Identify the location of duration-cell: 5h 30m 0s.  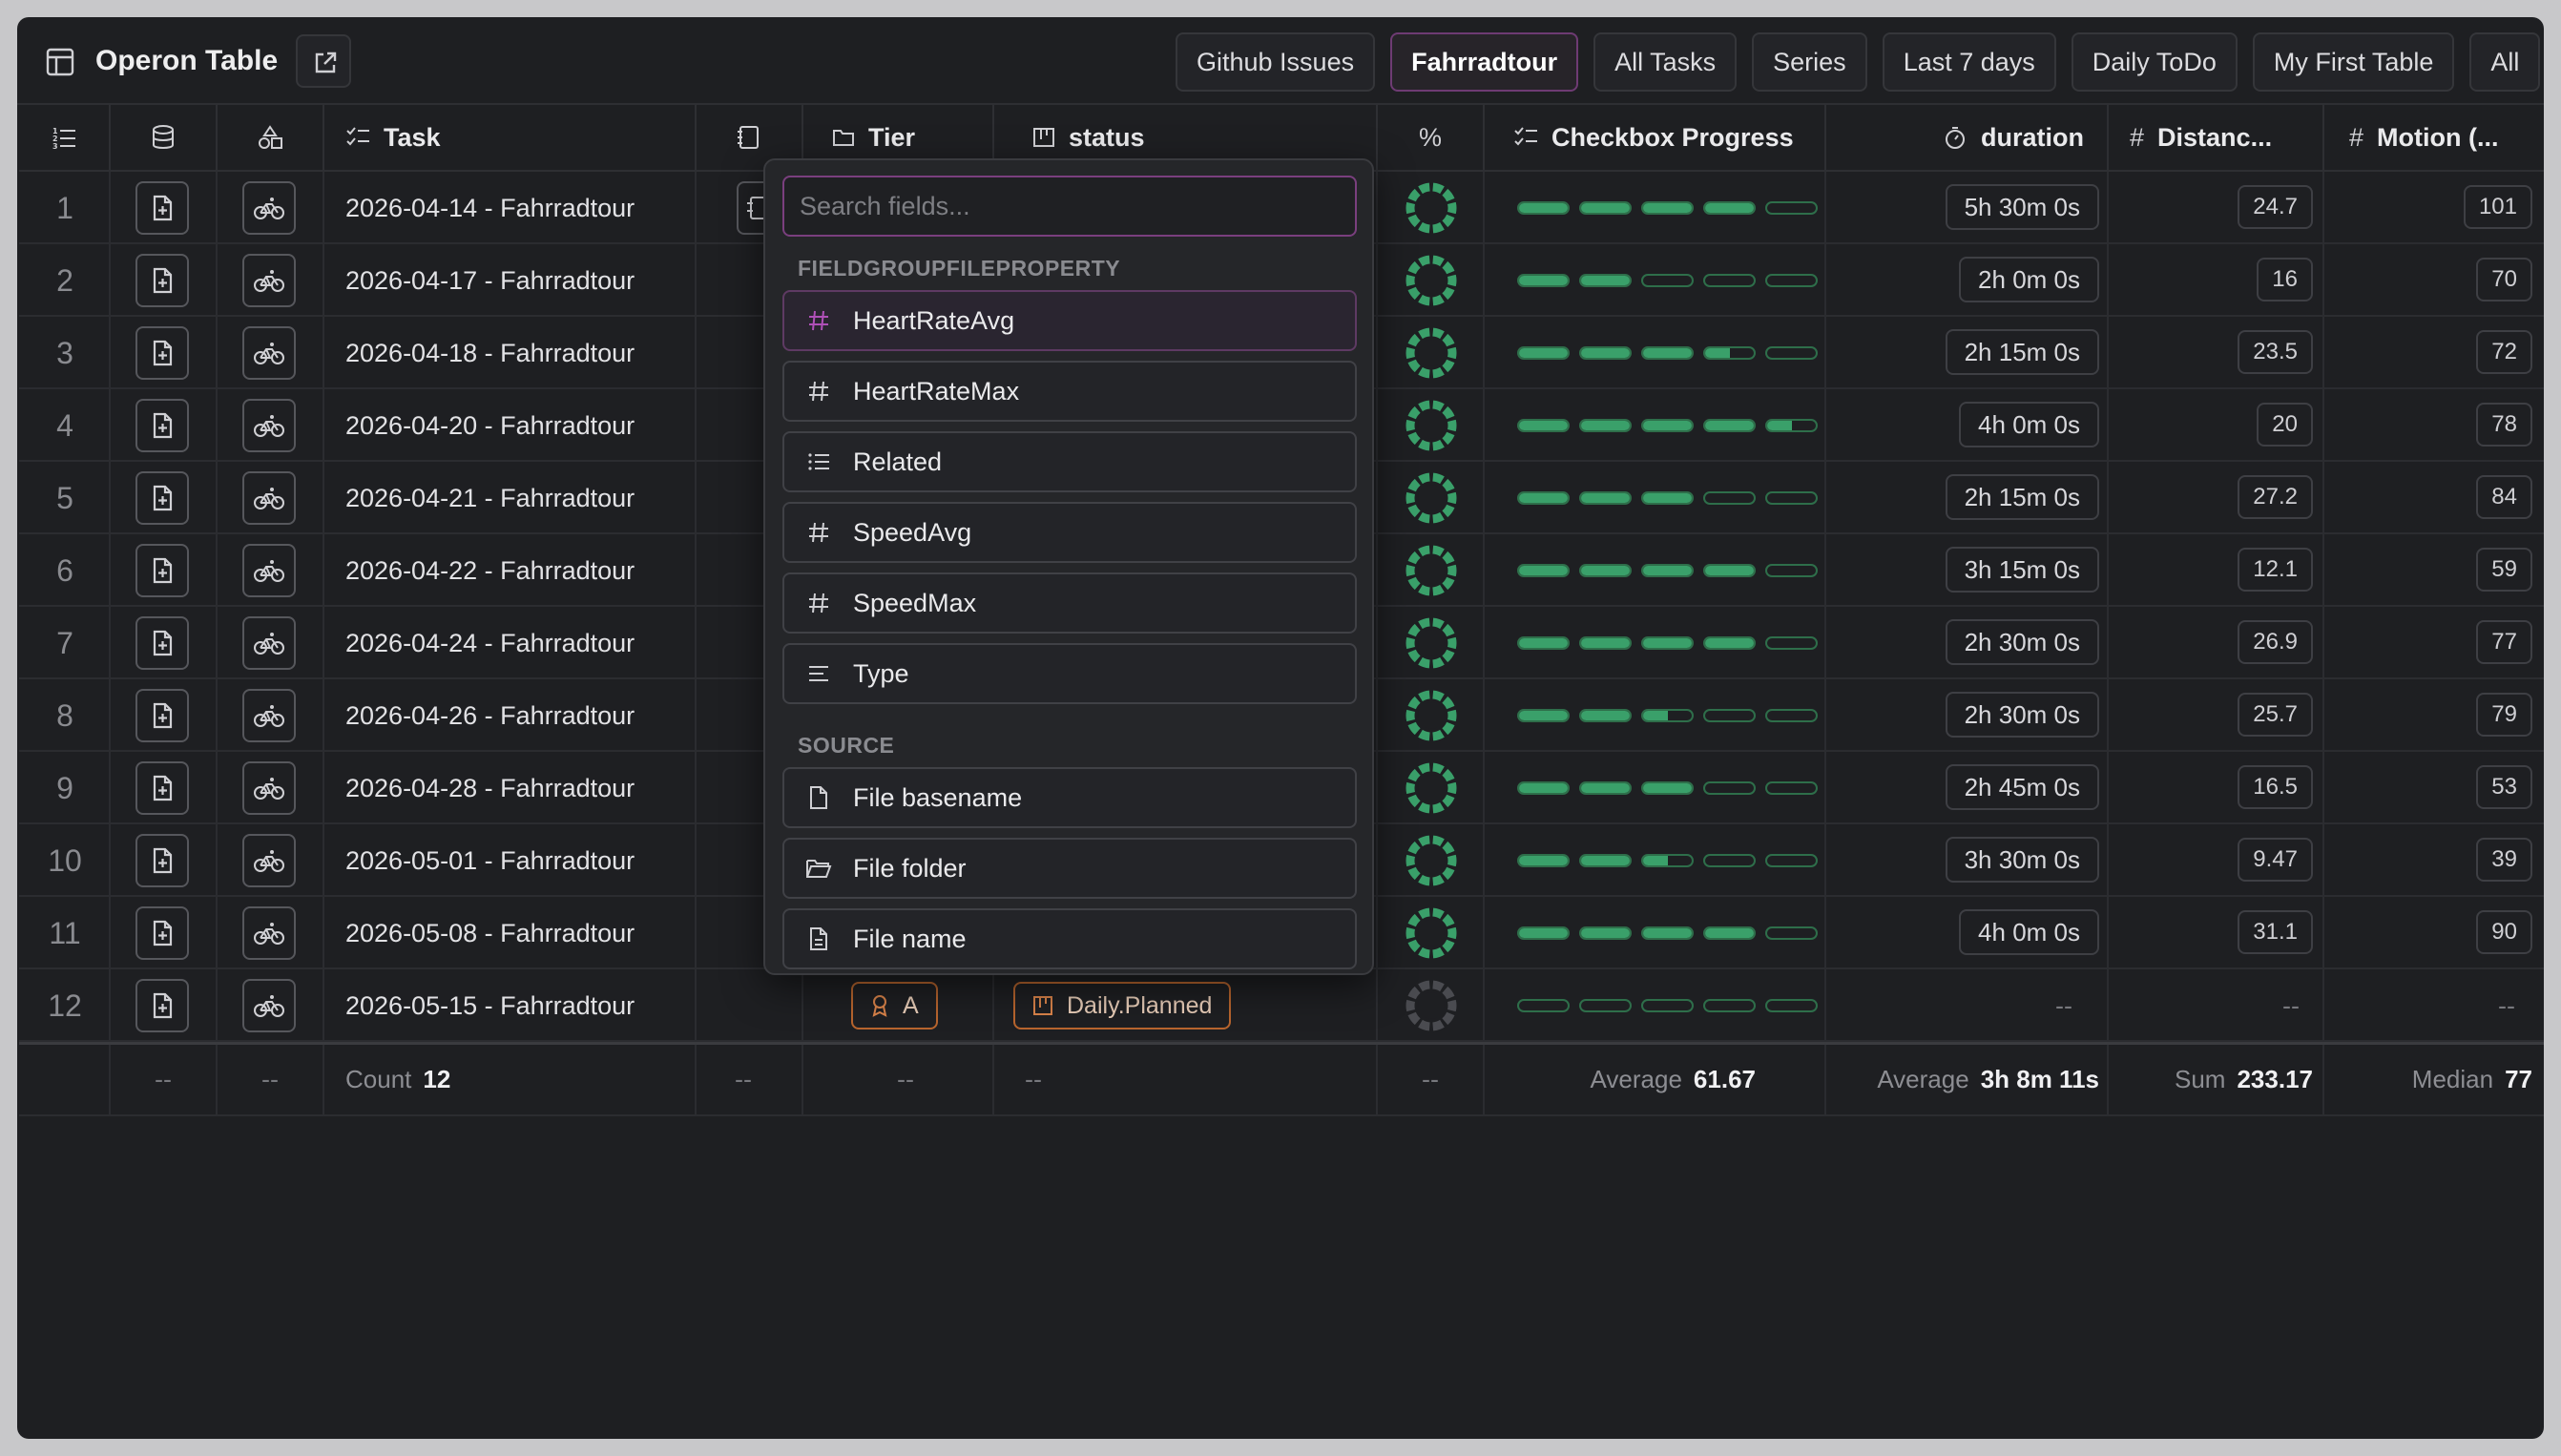
(2022, 207).